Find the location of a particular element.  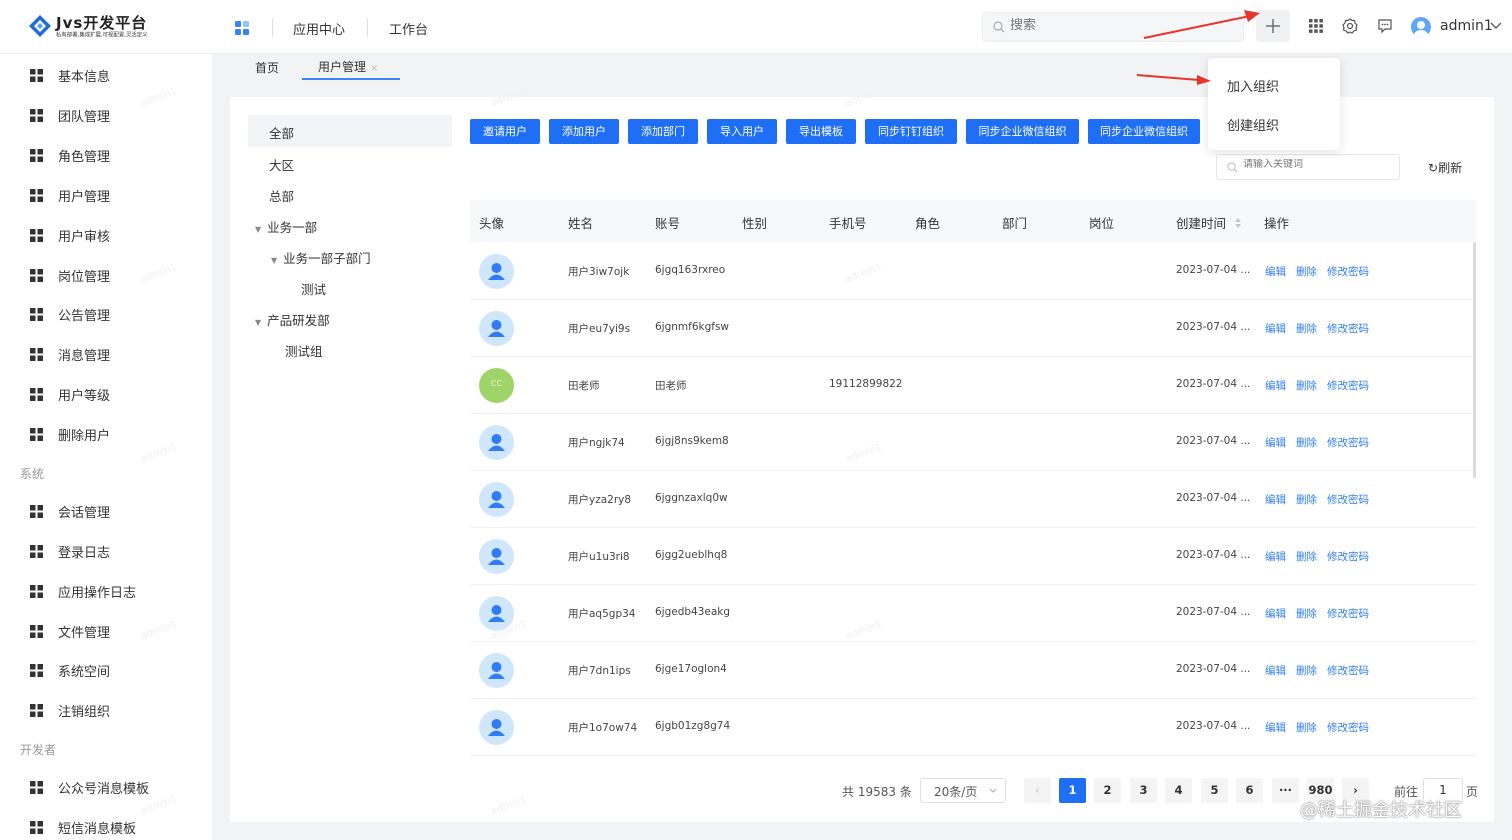

page-ellipsis: ··· is located at coordinates (1285, 790).